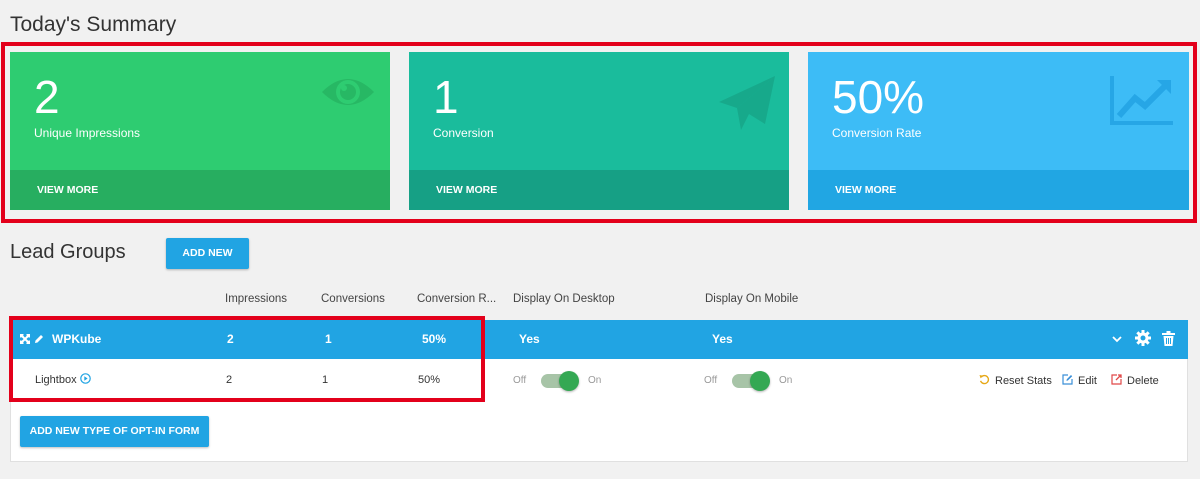 Image resolution: width=1200 pixels, height=479 pixels. I want to click on mobile-display-toggle, so click(751, 381).